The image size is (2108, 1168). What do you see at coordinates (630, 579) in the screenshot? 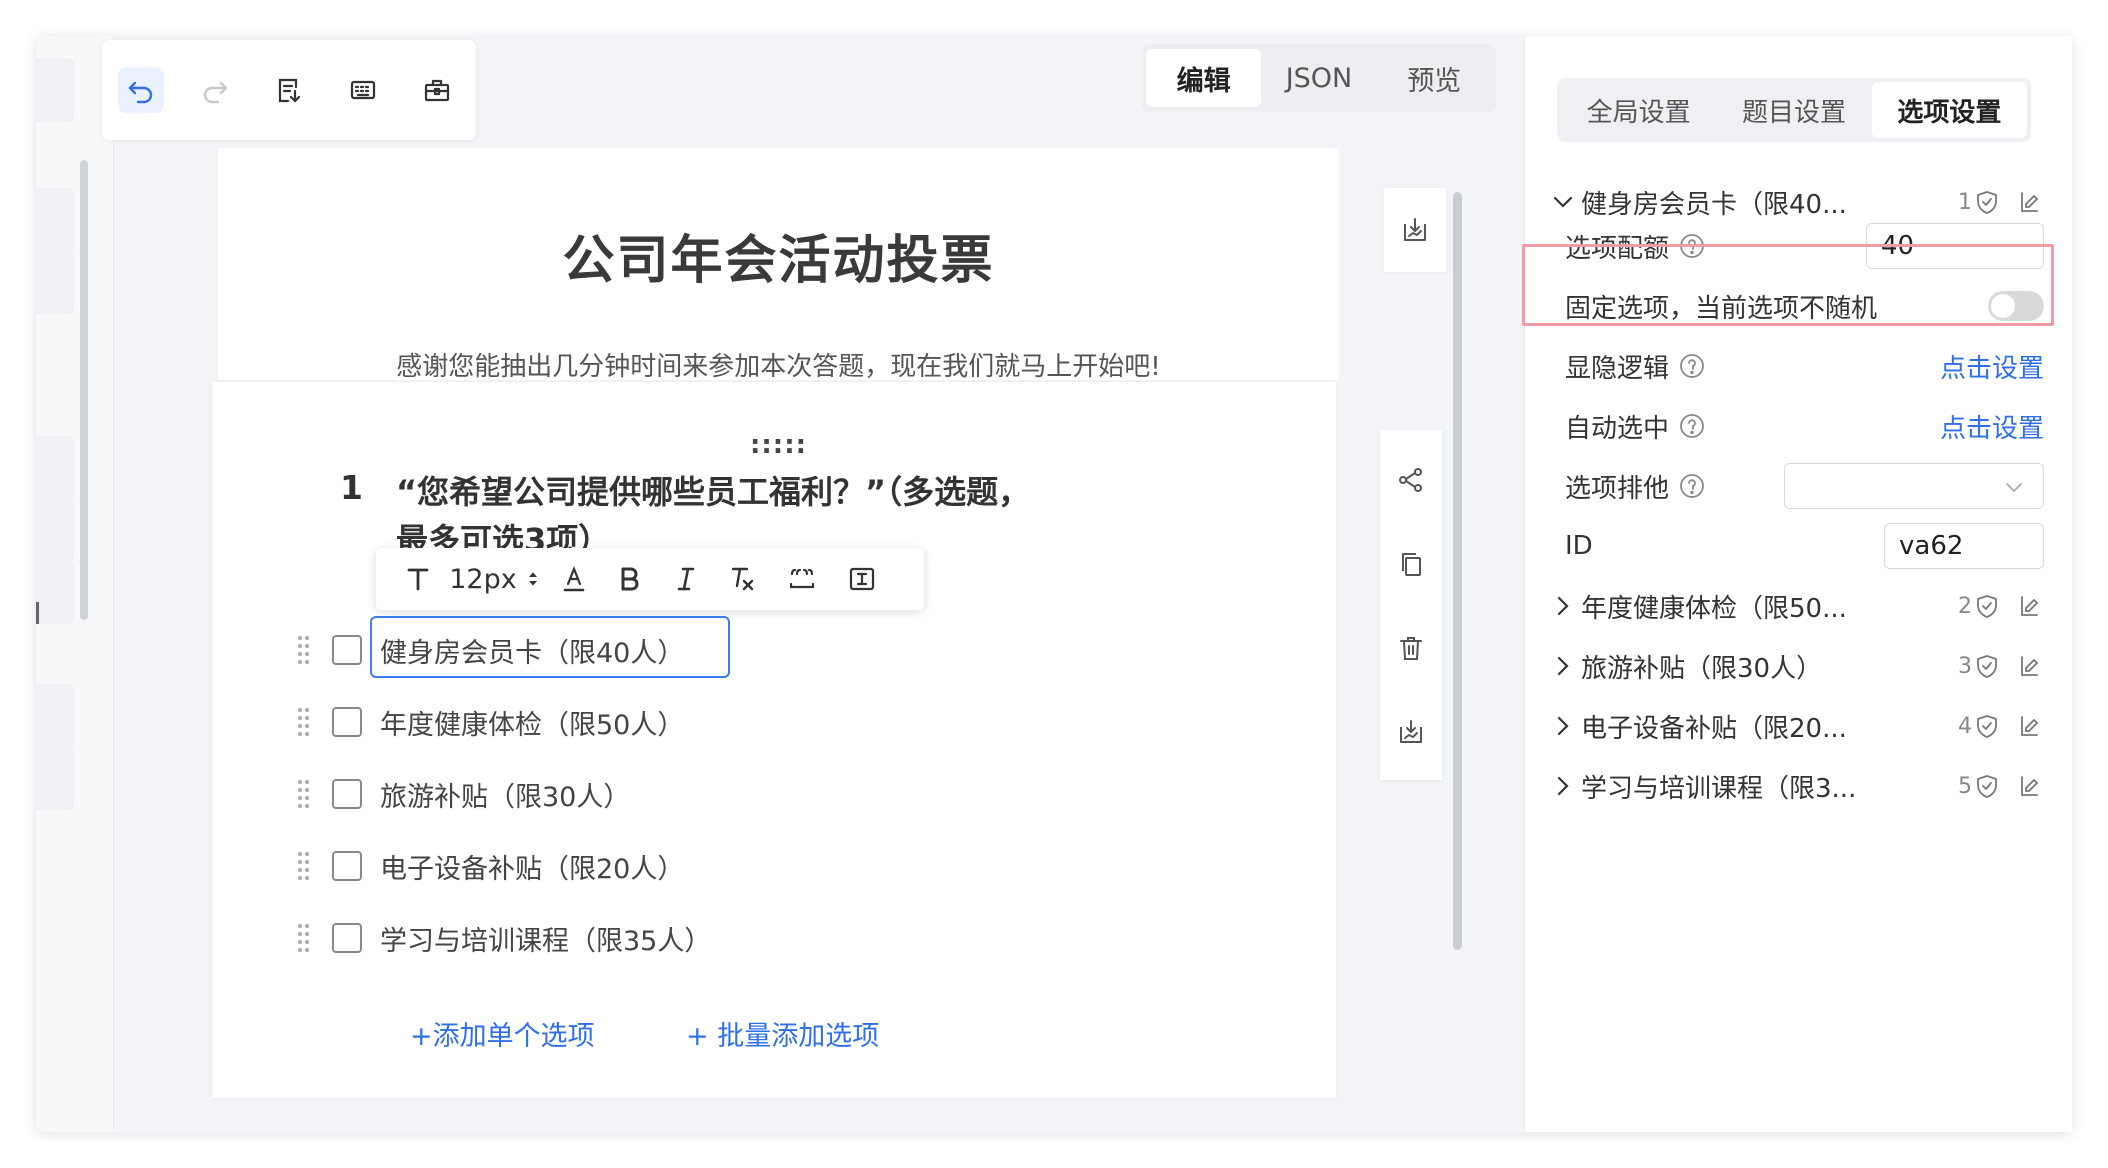
I see `bold-button` at bounding box center [630, 579].